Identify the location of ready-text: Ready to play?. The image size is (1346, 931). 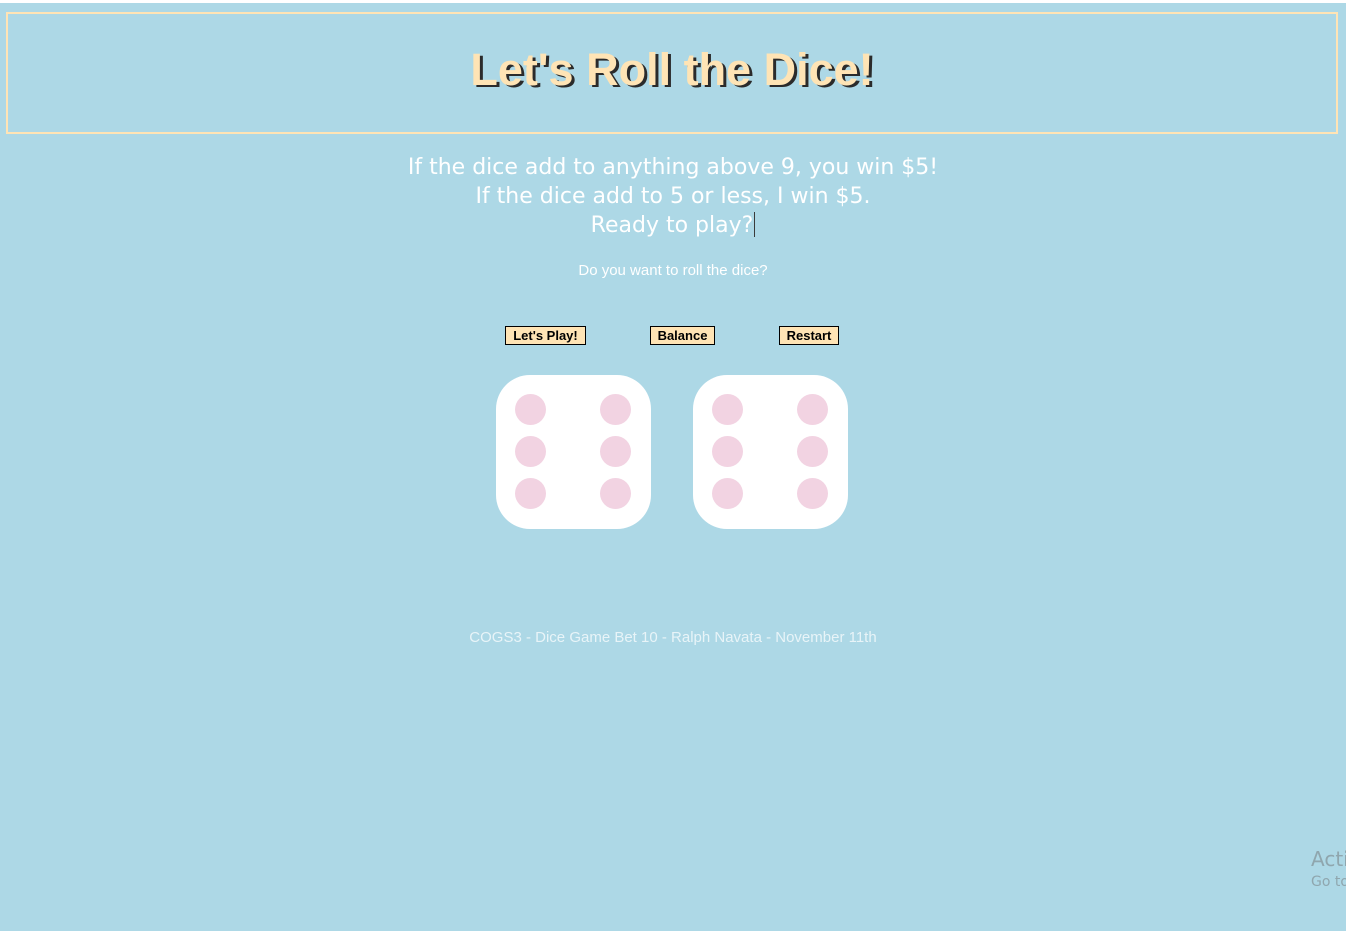
(672, 225).